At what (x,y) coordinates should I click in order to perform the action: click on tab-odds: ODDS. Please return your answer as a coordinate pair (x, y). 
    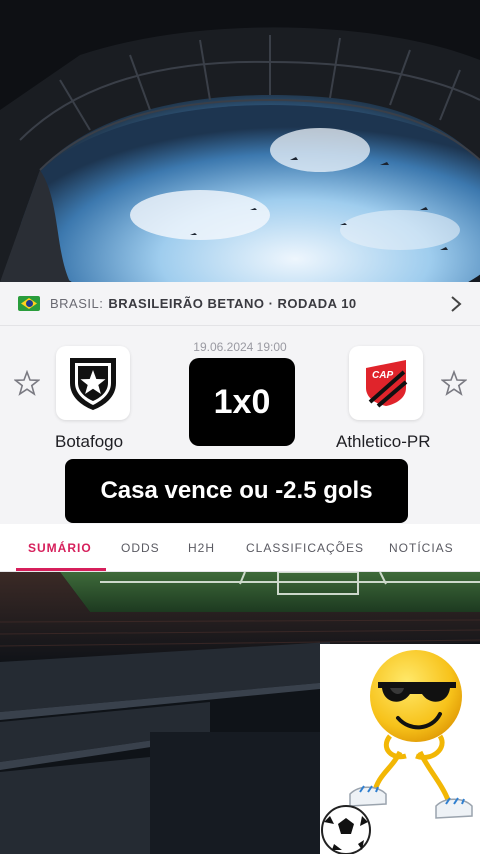
    Looking at the image, I should click on (140, 548).